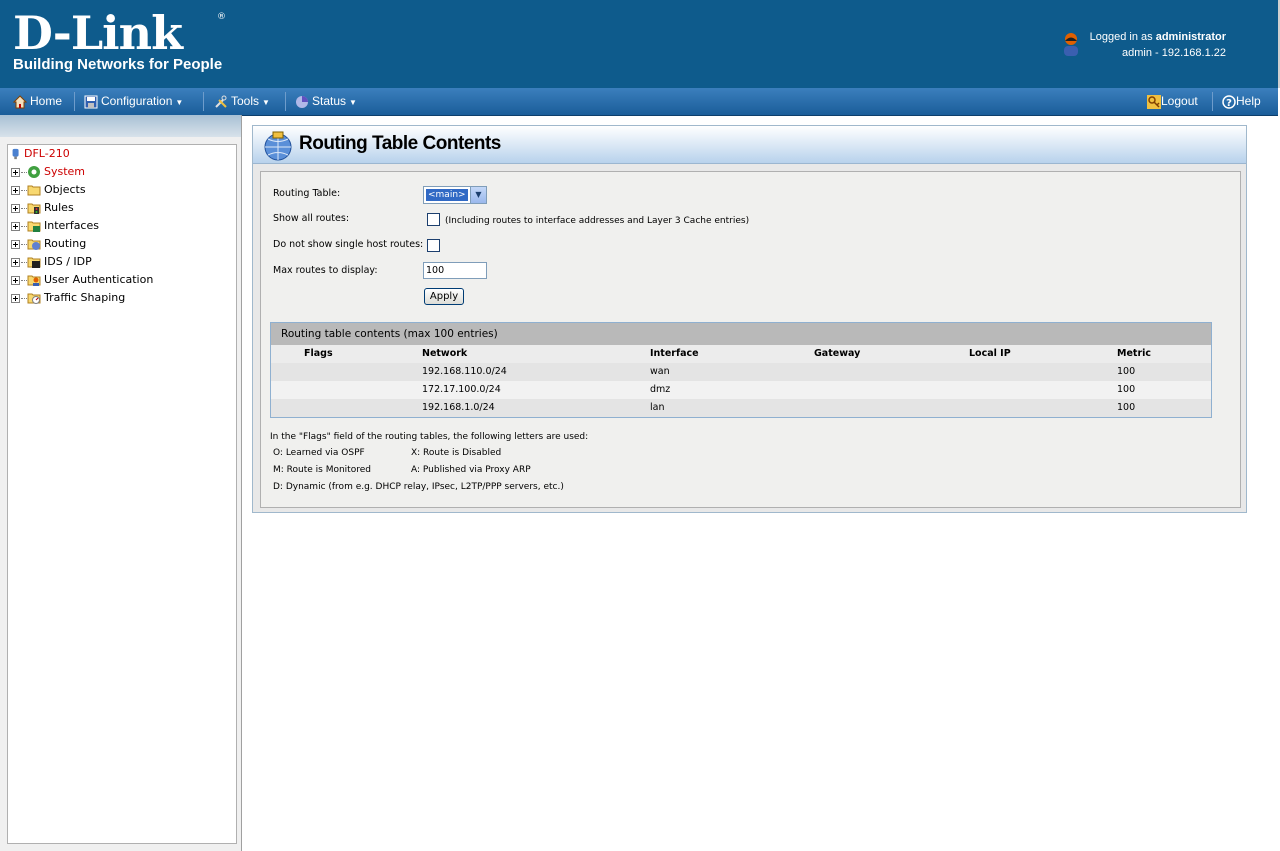 The image size is (1280, 851). What do you see at coordinates (329, 101) in the screenshot?
I see `menu-status-label: Status` at bounding box center [329, 101].